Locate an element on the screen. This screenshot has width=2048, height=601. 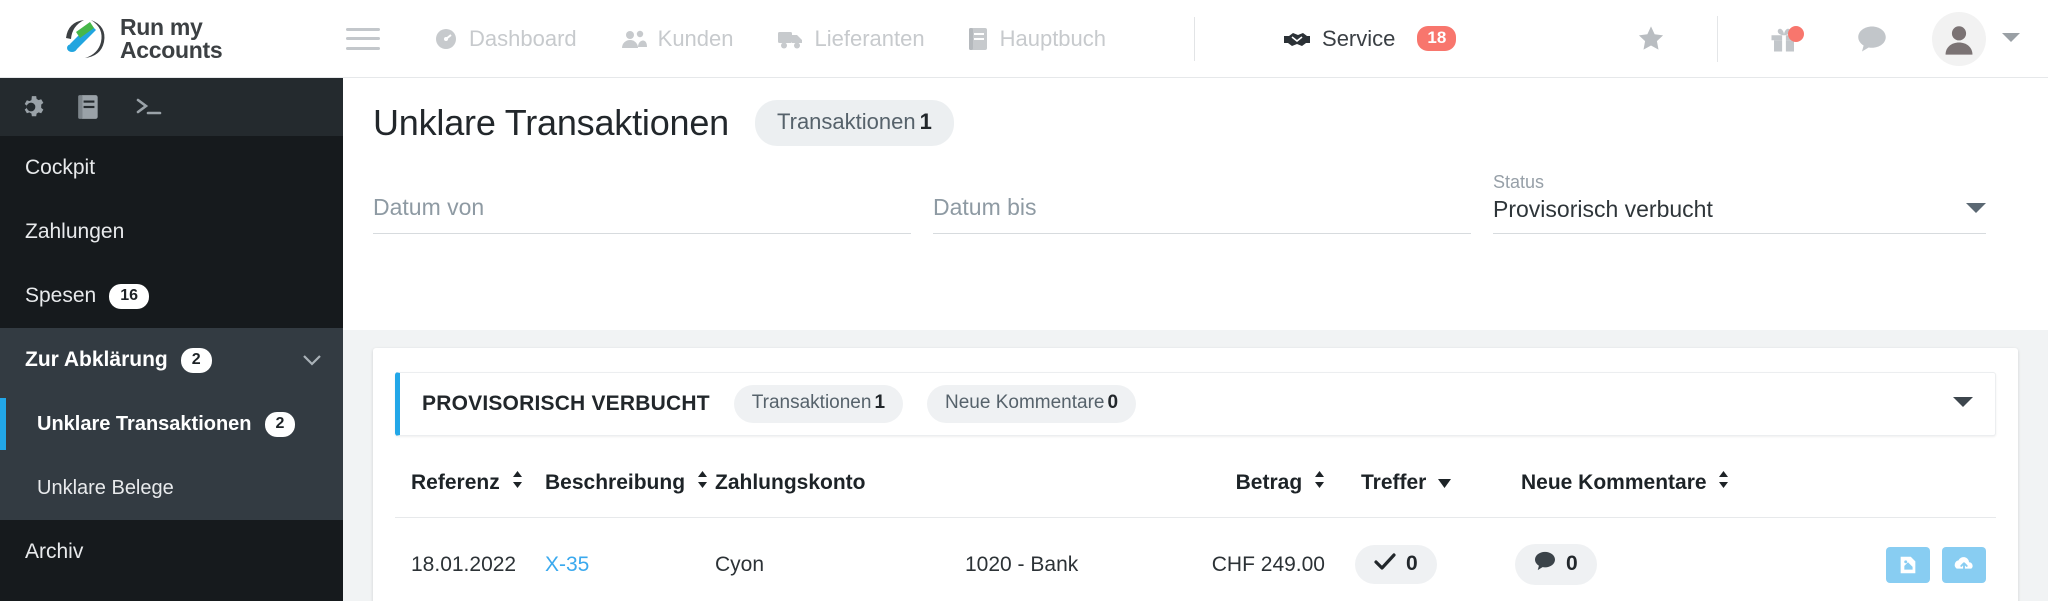
column-header-referenz: Referenz is located at coordinates (470, 477).